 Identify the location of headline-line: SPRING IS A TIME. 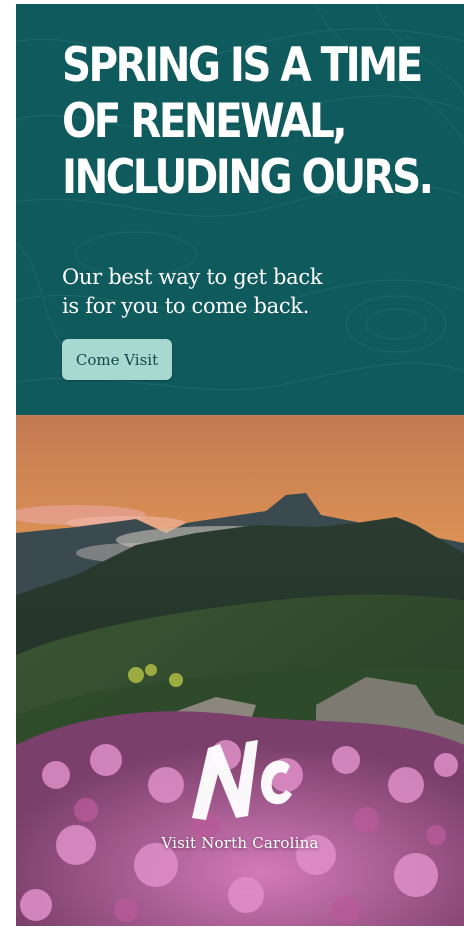
(242, 65).